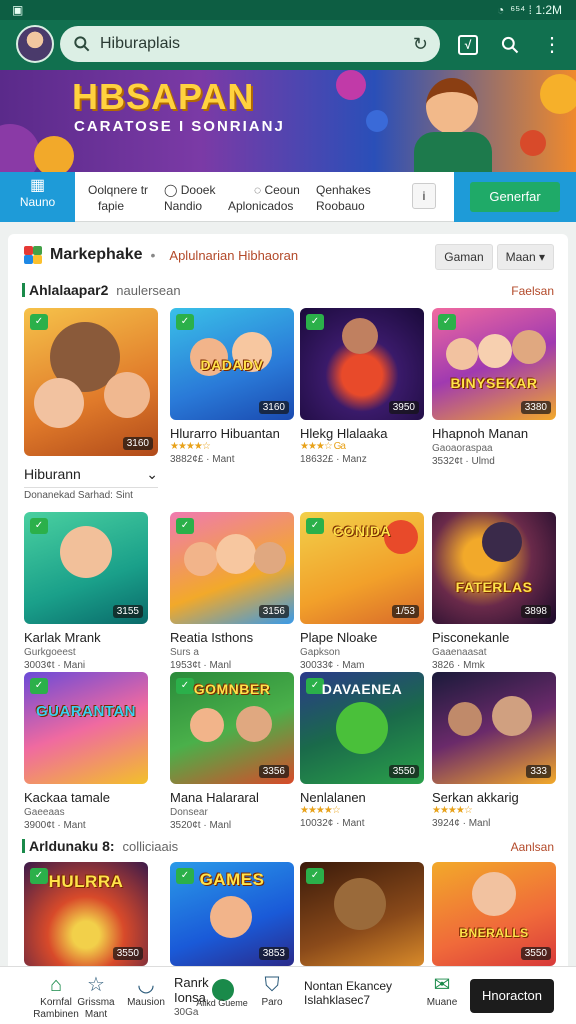 This screenshot has width=576, height=1024. What do you see at coordinates (442, 985) in the screenshot?
I see `badge-icon: ✉` at bounding box center [442, 985].